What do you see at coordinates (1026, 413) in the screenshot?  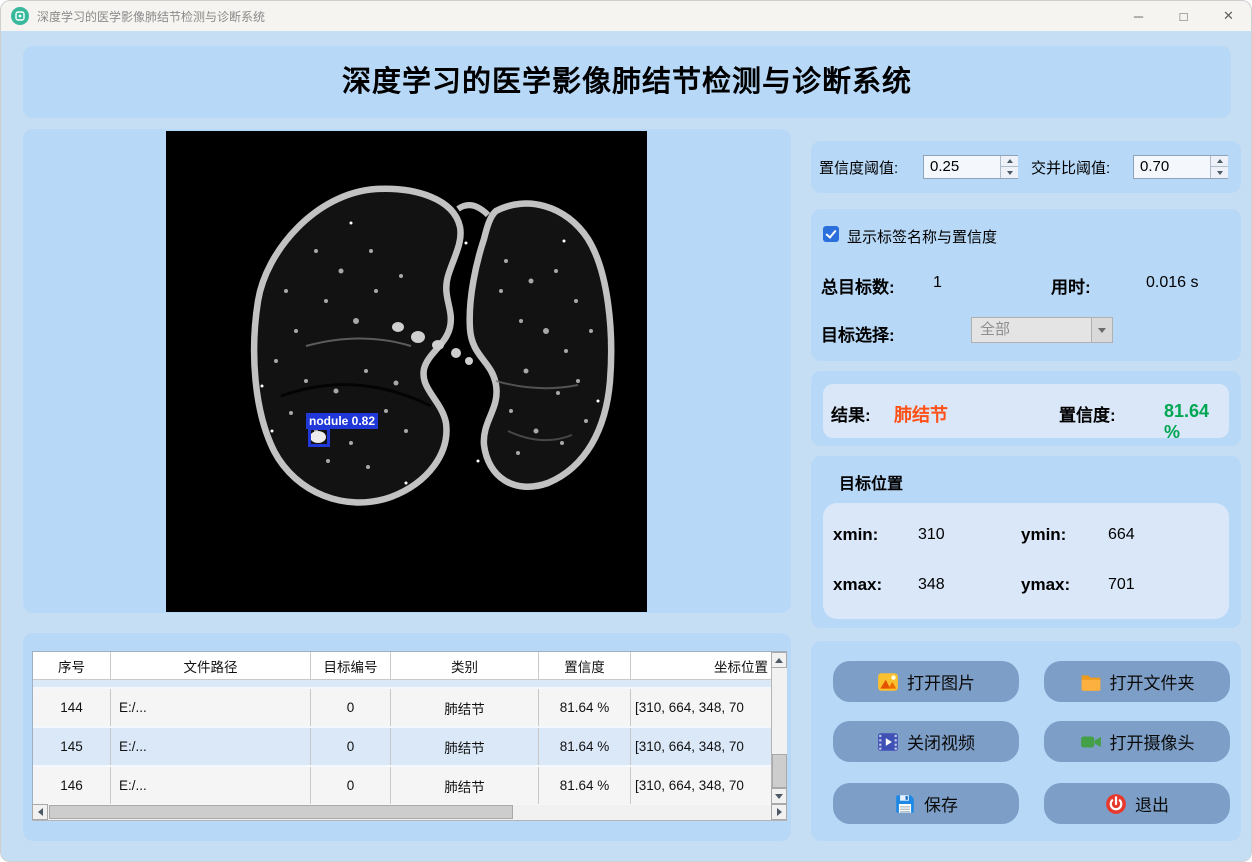 I see `result-inner-panel: 结果: 肺结节 置信度: 81.64 %` at bounding box center [1026, 413].